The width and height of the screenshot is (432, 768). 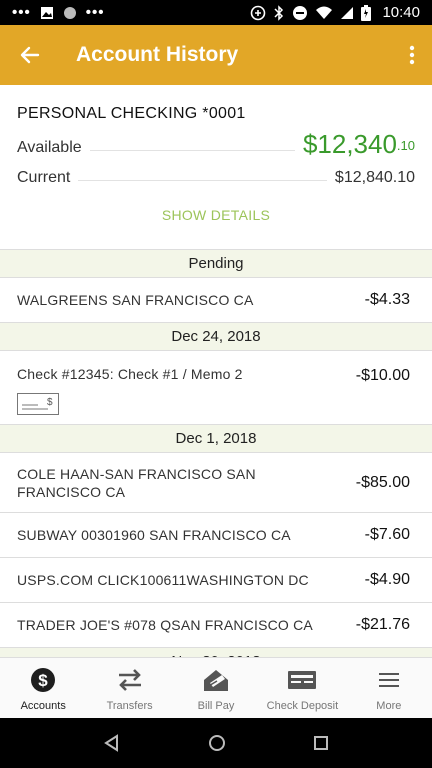 I want to click on section-header-date: Nov 30, 2018, so click(x=216, y=652).